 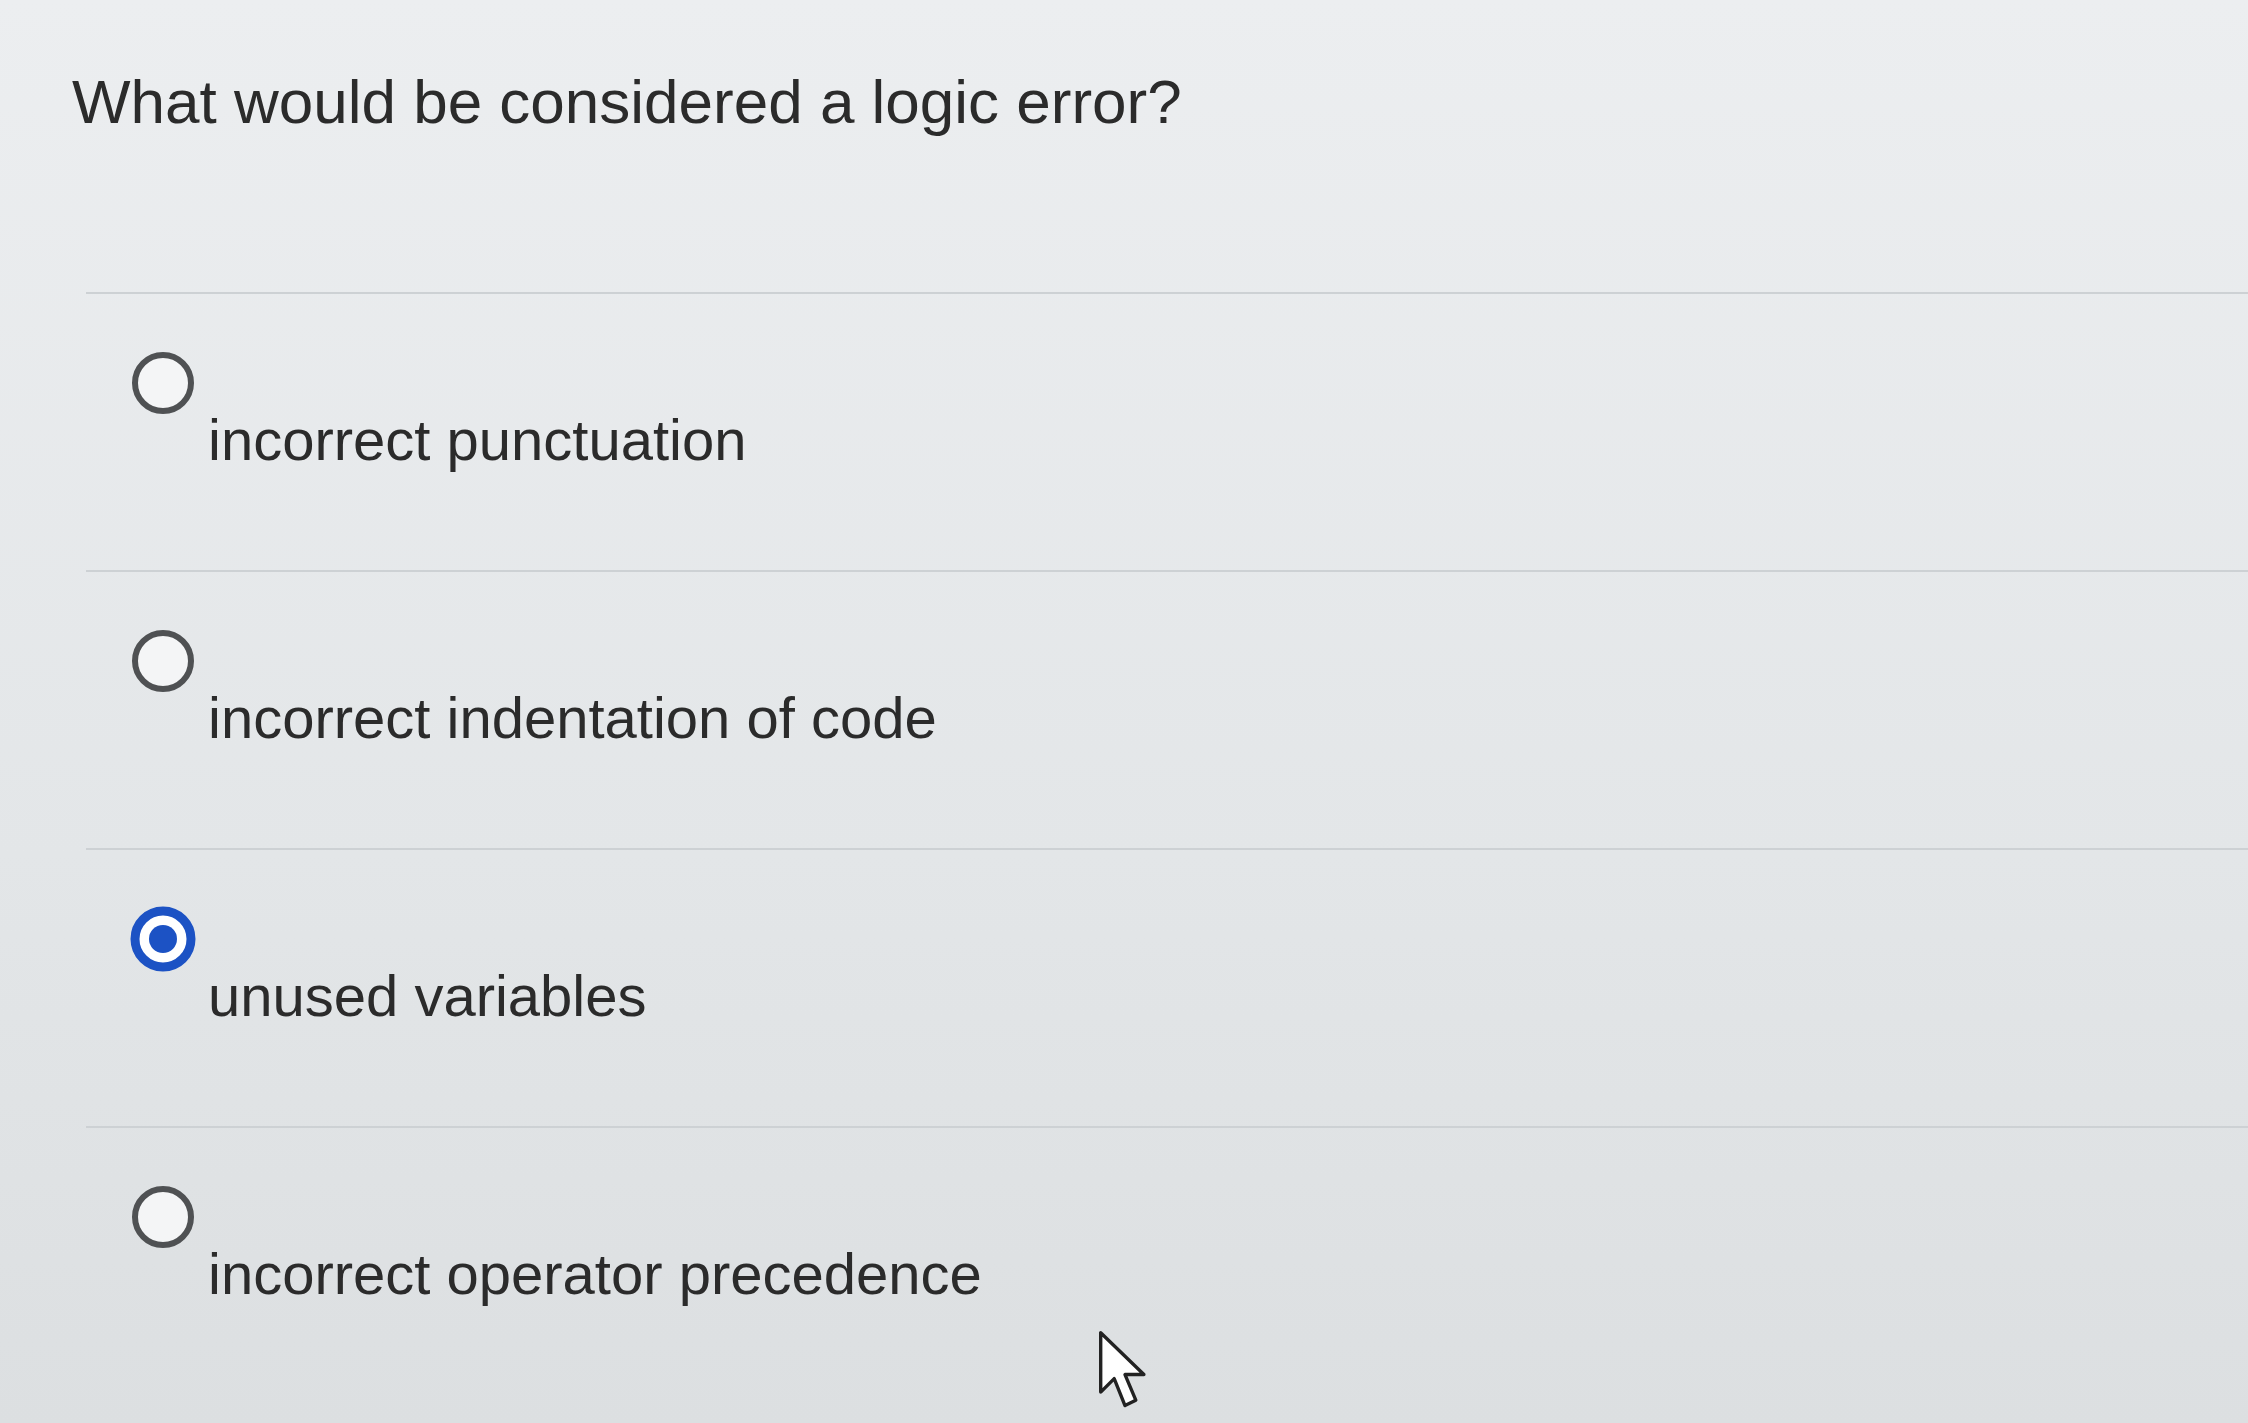 What do you see at coordinates (627, 102) in the screenshot?
I see `question-text: What would be considered a logic error?` at bounding box center [627, 102].